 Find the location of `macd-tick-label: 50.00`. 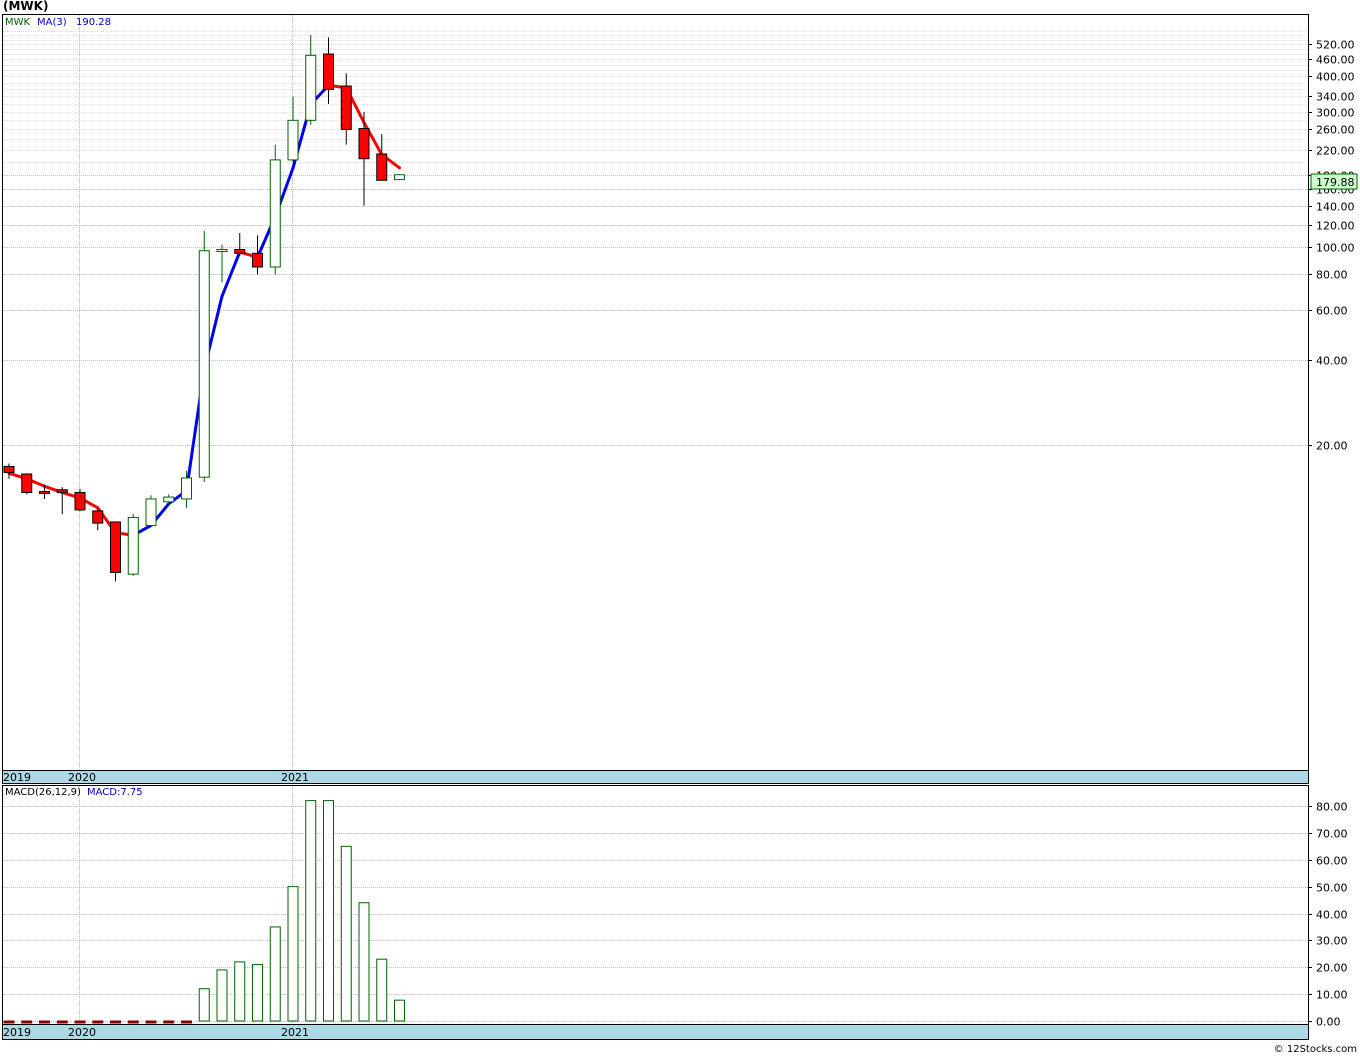

macd-tick-label: 50.00 is located at coordinates (1332, 888).